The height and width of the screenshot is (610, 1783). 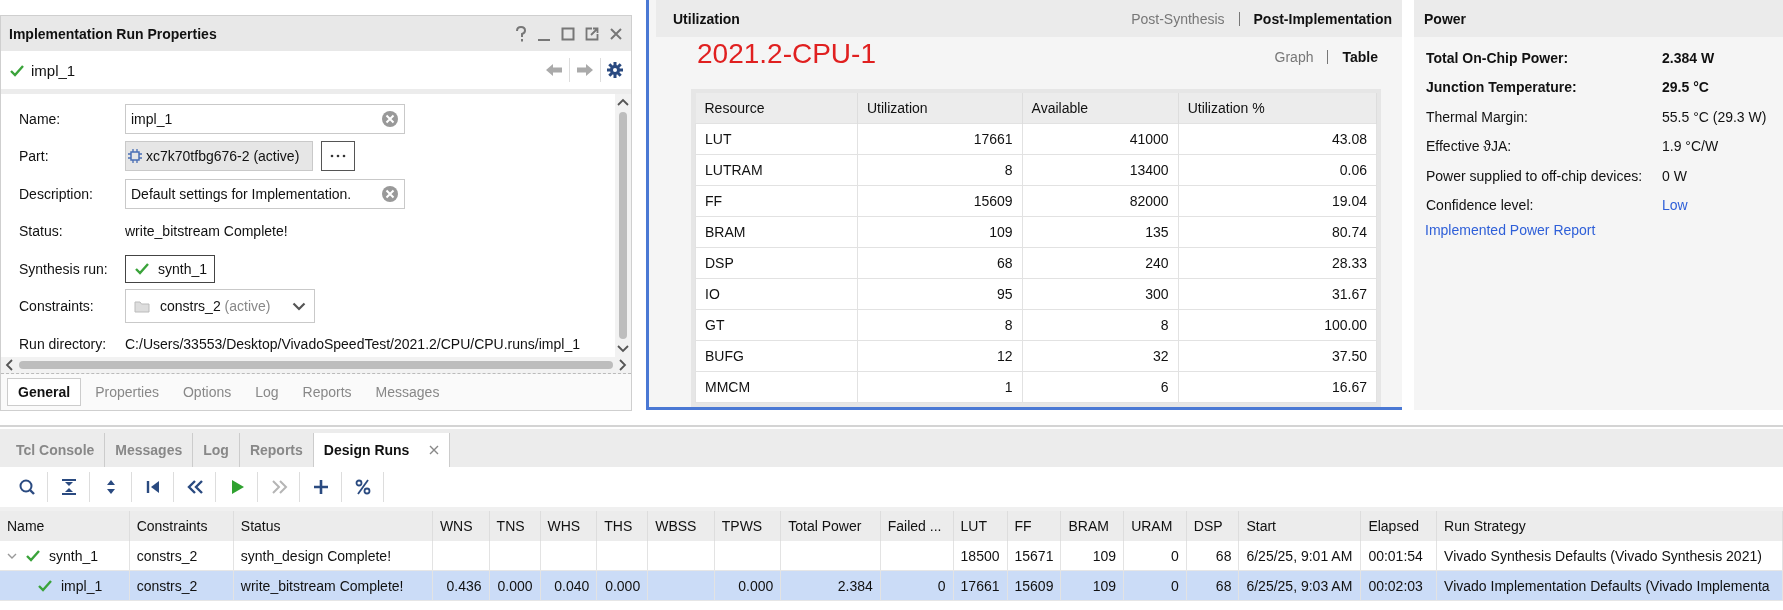 What do you see at coordinates (207, 392) in the screenshot?
I see `tab: Options` at bounding box center [207, 392].